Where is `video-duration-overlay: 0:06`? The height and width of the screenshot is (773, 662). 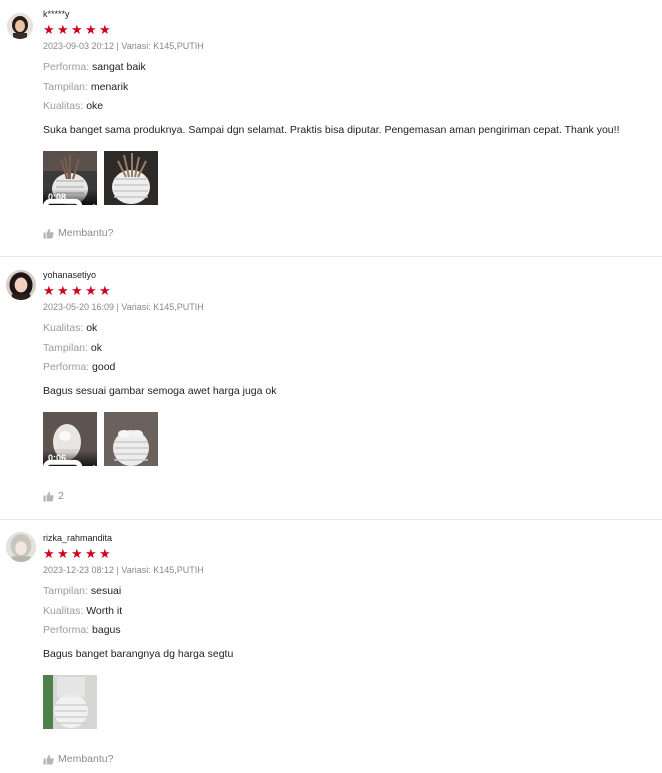
video-duration-overlay: 0:06 is located at coordinates (70, 458).